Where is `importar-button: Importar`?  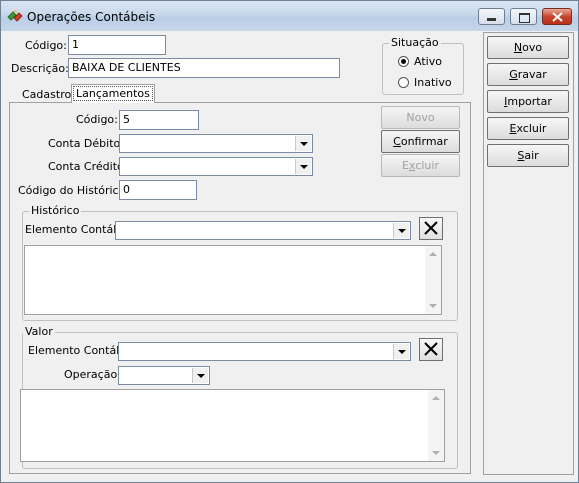
importar-button: Importar is located at coordinates (528, 101).